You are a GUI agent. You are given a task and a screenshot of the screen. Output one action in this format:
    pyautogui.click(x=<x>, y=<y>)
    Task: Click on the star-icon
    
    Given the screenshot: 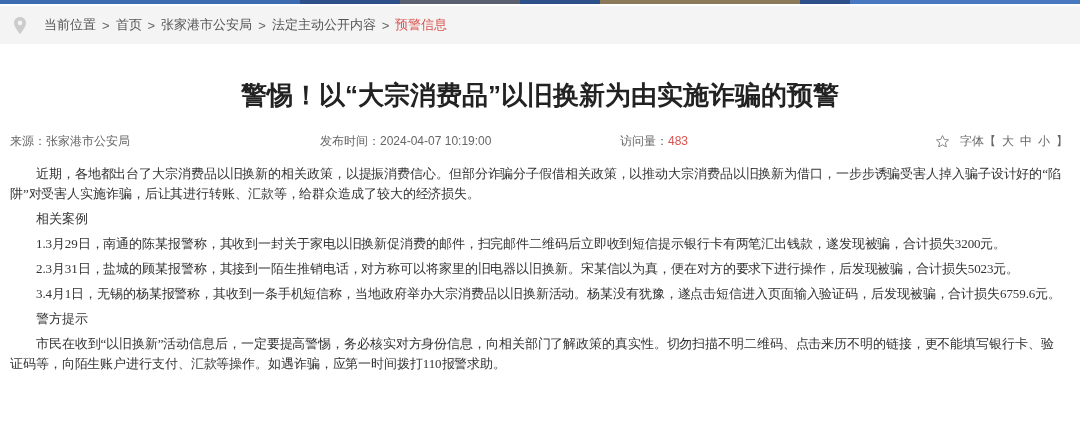 What is the action you would take?
    pyautogui.click(x=942, y=141)
    